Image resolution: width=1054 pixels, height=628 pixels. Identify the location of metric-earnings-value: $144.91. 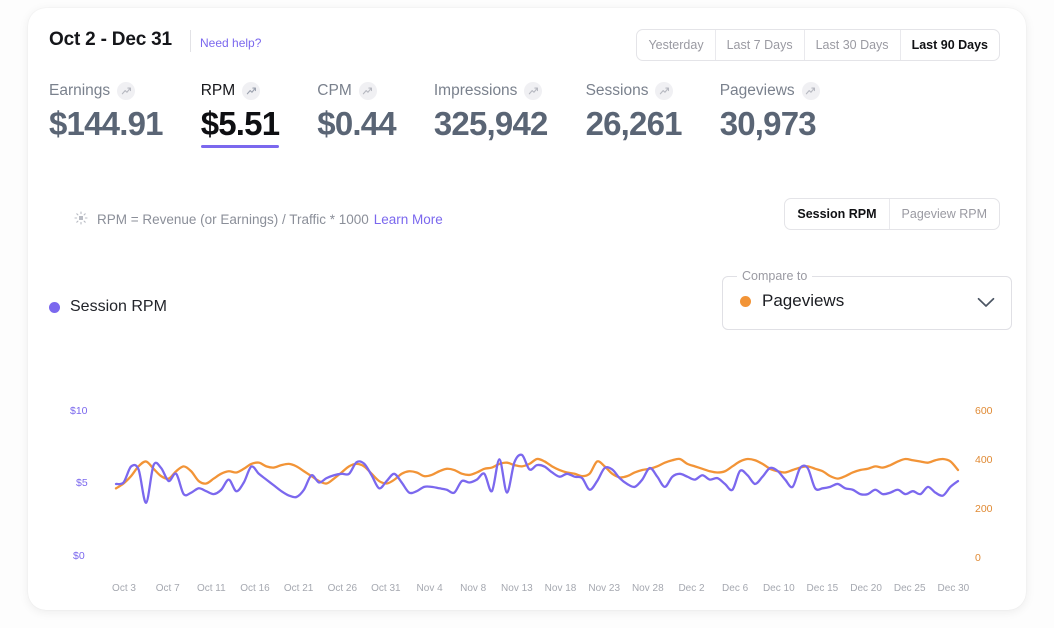
(106, 123).